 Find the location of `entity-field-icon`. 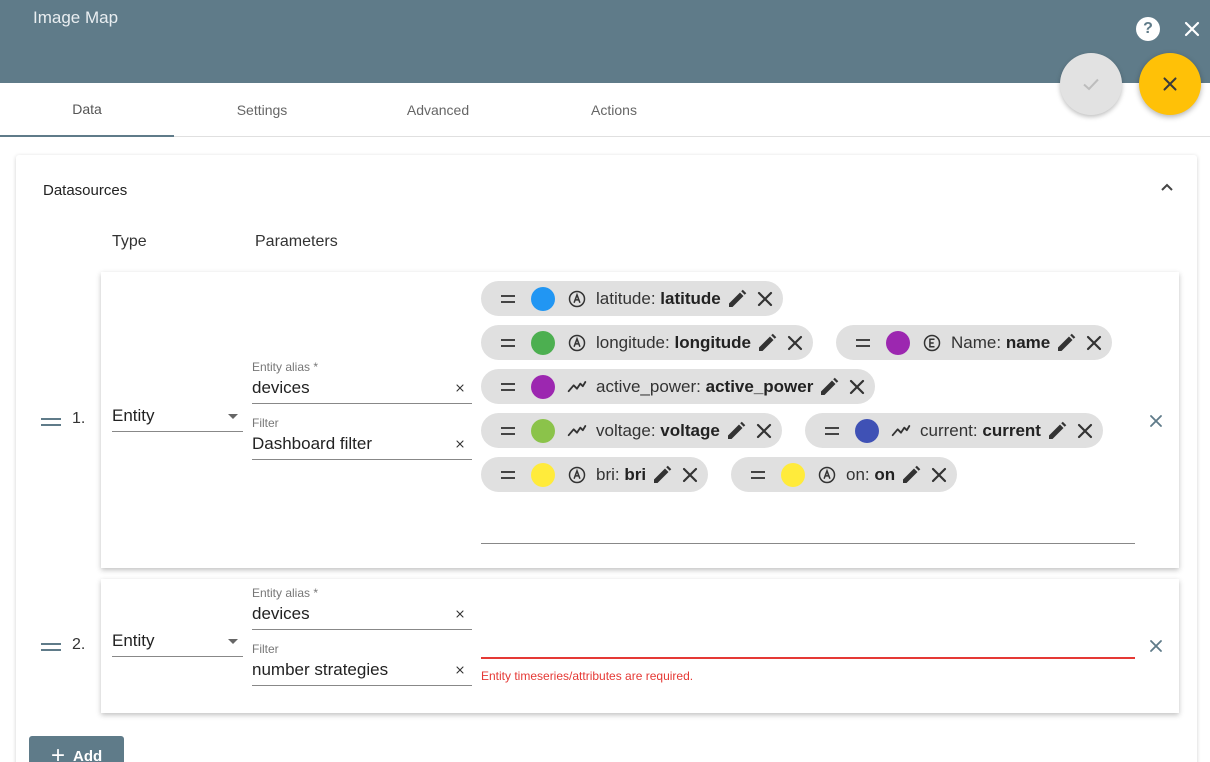

entity-field-icon is located at coordinates (932, 343).